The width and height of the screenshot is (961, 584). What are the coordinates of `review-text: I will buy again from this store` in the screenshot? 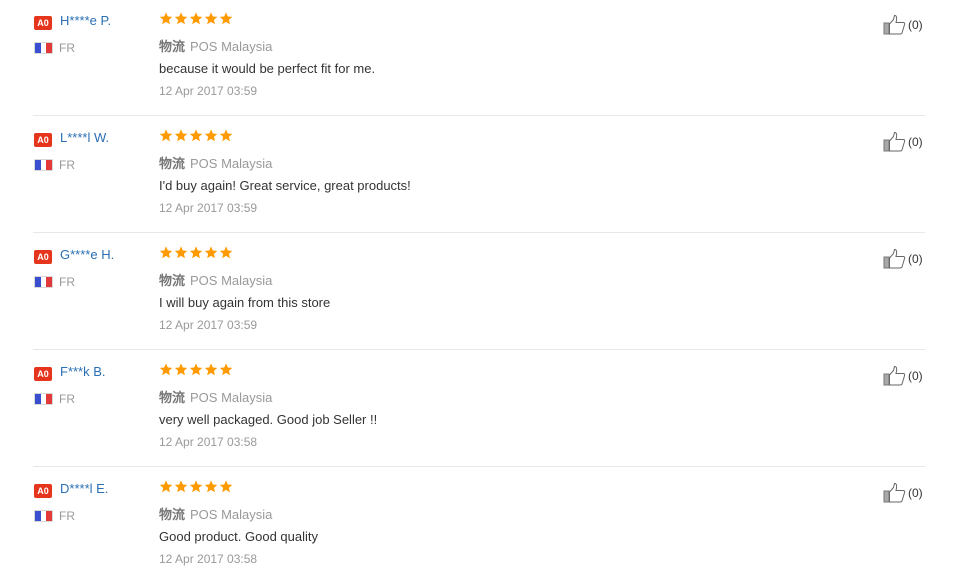 It's located at (245, 302).